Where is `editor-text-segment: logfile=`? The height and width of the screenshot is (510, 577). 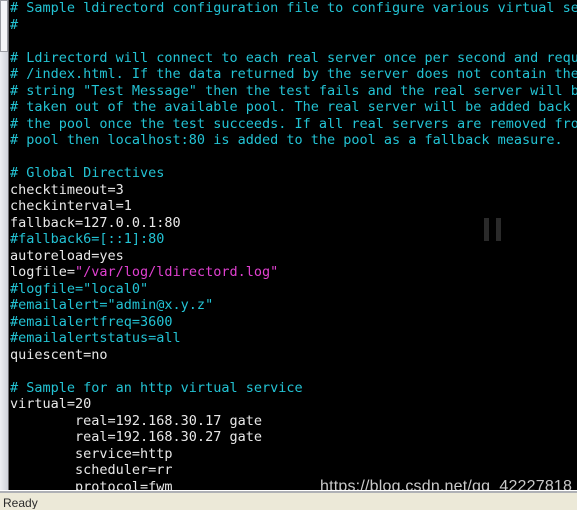
editor-text-segment: logfile= is located at coordinates (43, 272).